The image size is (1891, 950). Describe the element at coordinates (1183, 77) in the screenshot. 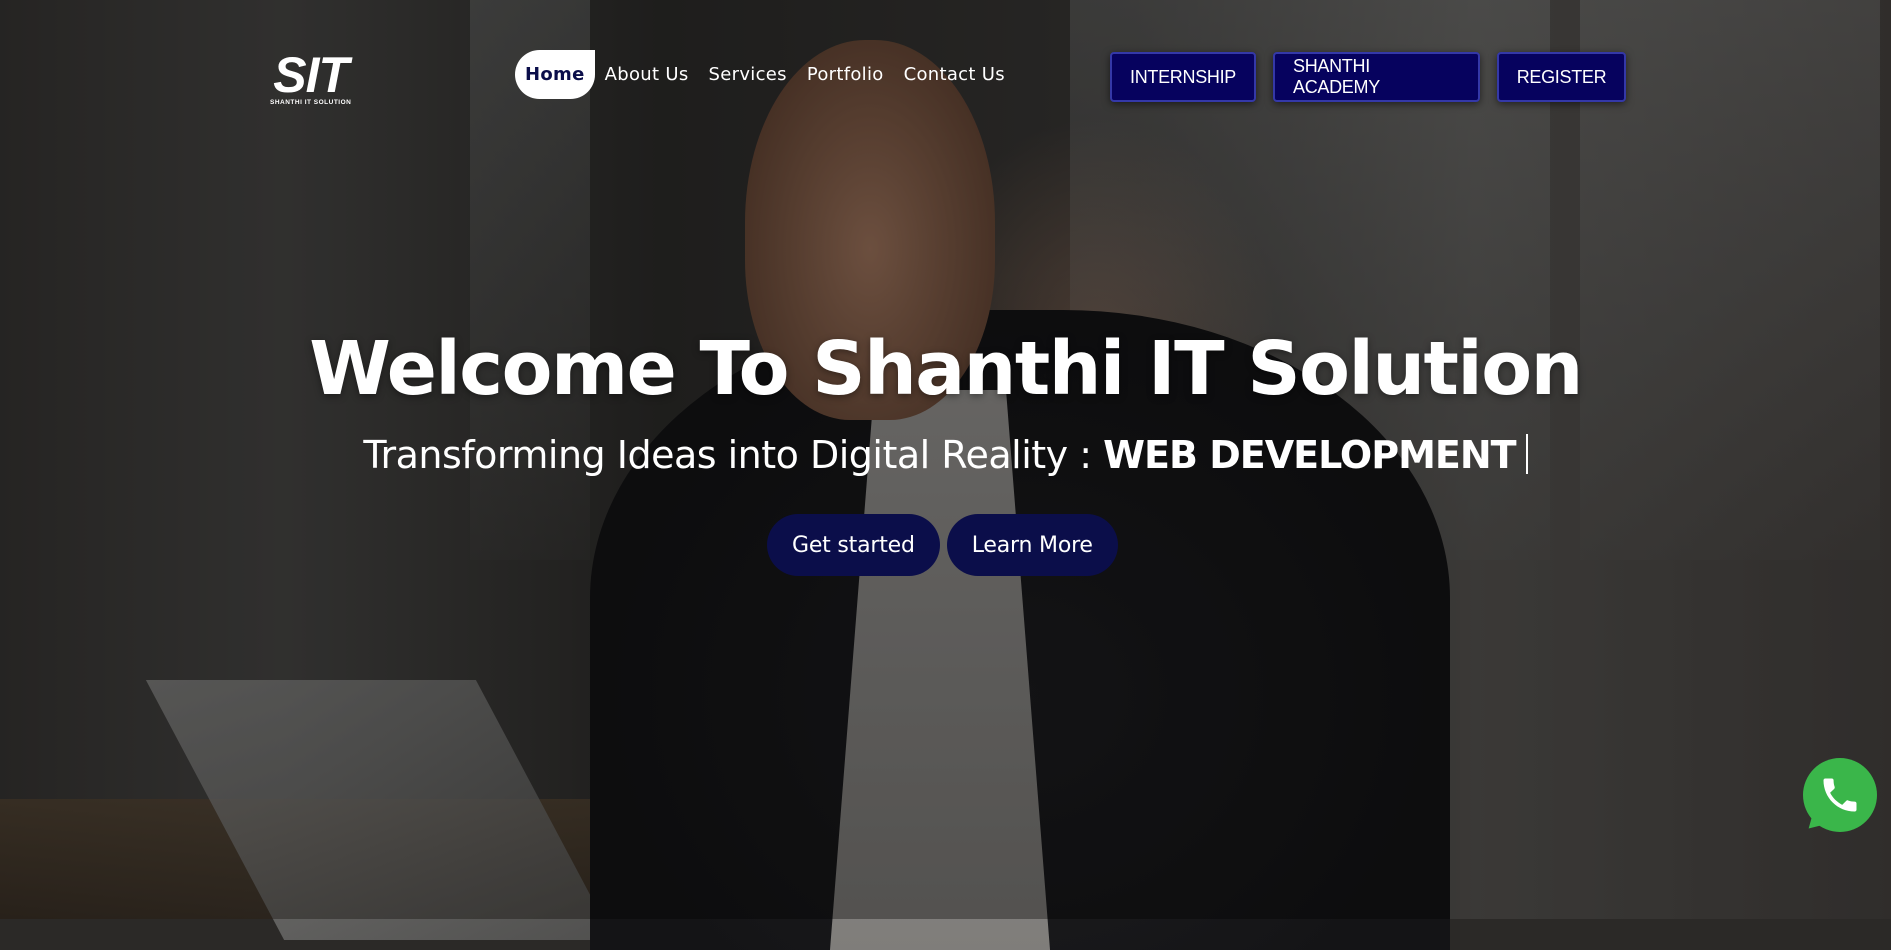

I see `internship-button: INTERNSHIP` at that location.